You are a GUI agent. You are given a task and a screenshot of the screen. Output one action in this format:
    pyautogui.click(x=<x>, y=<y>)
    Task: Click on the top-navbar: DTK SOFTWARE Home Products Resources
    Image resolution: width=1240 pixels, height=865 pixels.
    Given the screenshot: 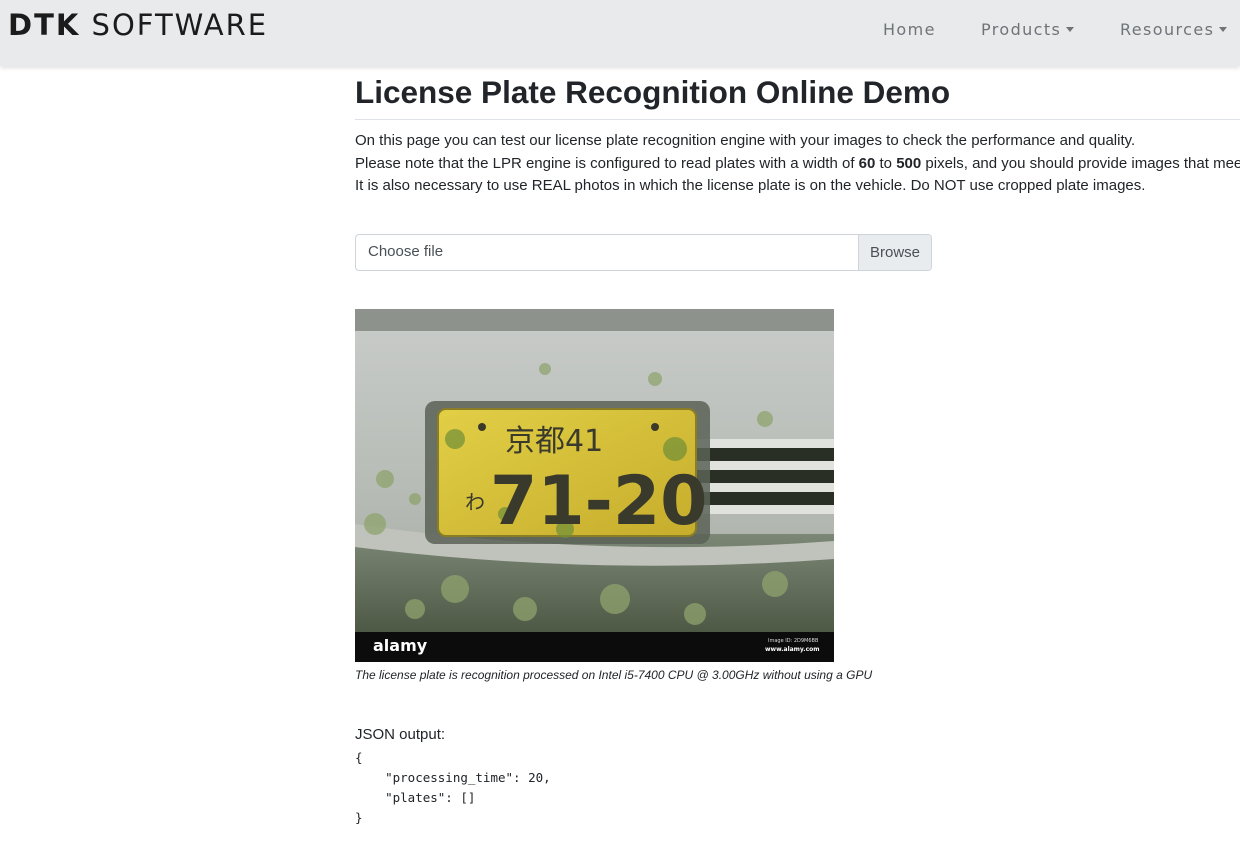 What is the action you would take?
    pyautogui.click(x=620, y=33)
    